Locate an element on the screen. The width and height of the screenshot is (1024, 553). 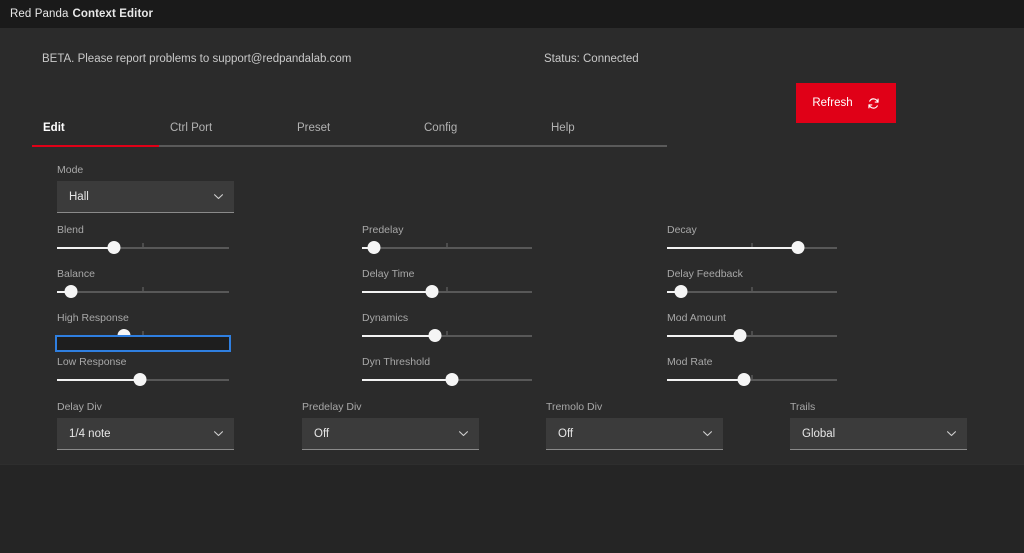
slider-dyn-threshold is located at coordinates (447, 380).